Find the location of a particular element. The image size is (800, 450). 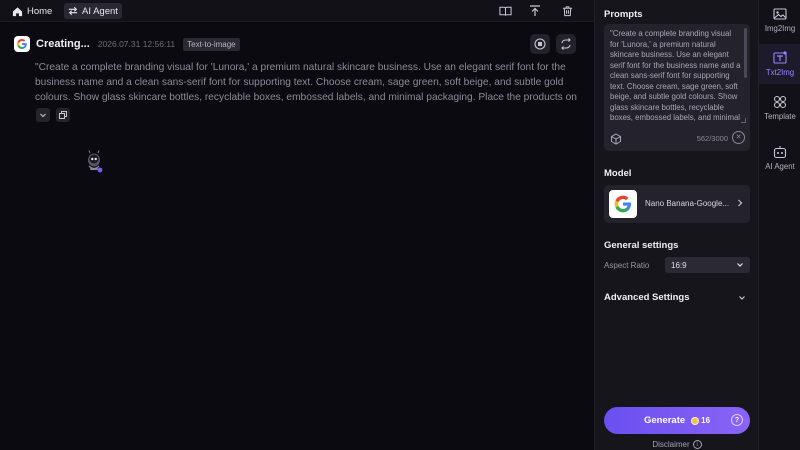

rail-label-ai-agent: AI Agent is located at coordinates (780, 166).